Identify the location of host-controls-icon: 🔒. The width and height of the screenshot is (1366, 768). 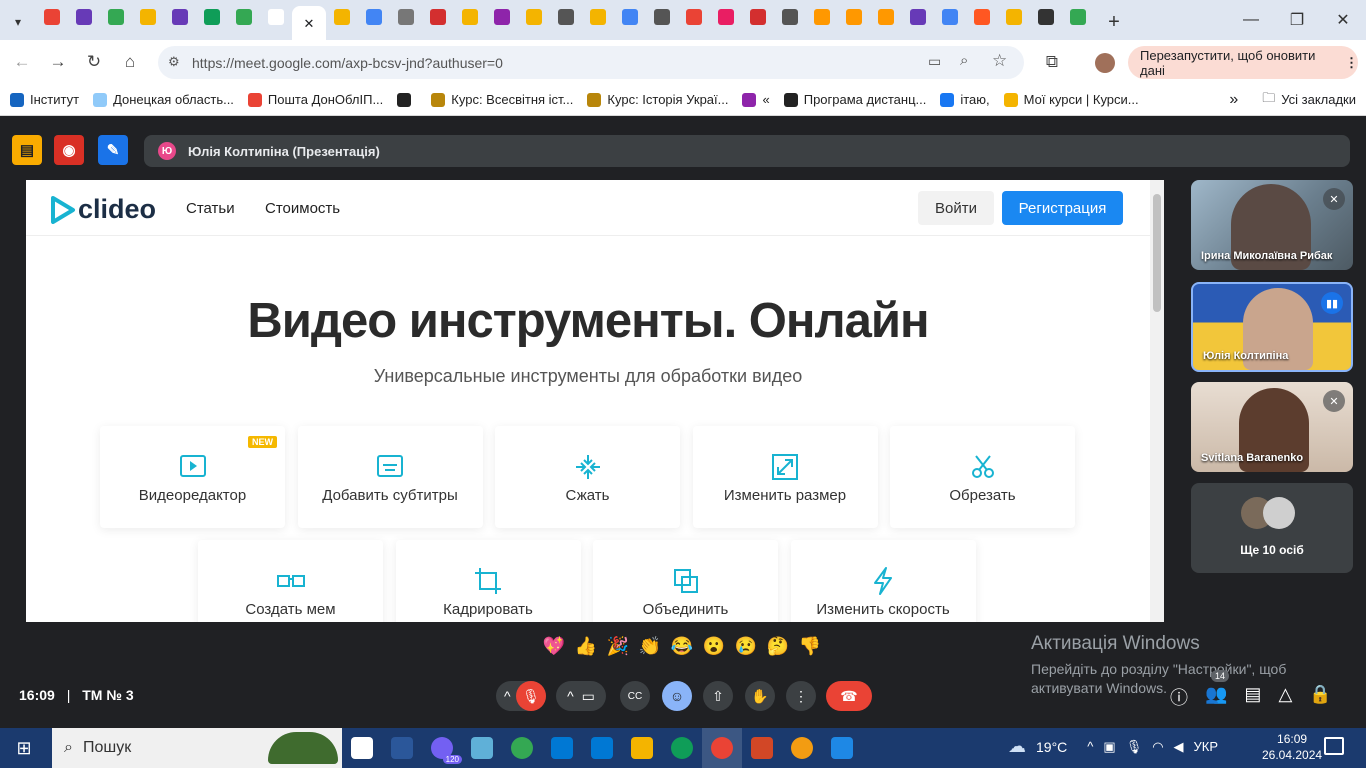
(1320, 697).